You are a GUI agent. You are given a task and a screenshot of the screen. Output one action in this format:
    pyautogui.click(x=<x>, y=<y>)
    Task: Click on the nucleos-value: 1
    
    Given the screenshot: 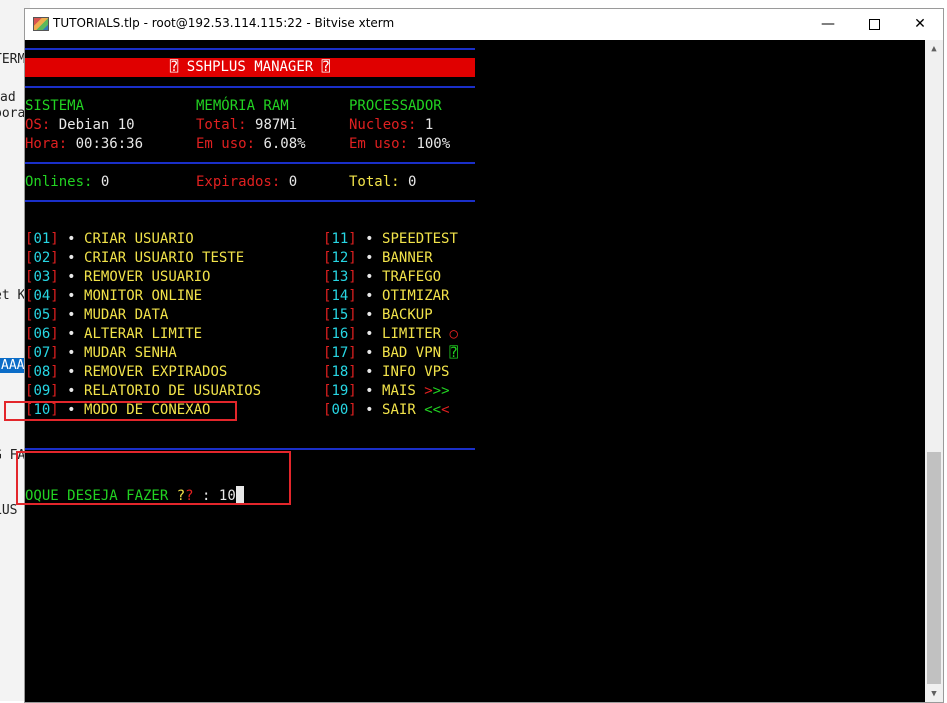 What is the action you would take?
    pyautogui.click(x=429, y=125)
    